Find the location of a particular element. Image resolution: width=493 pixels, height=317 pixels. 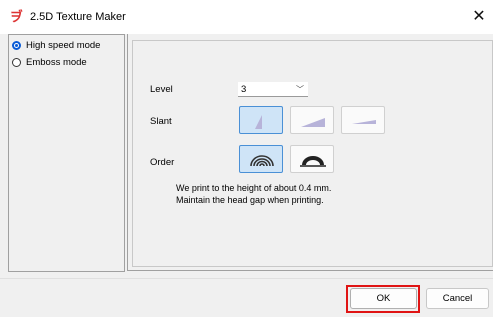

medium-slant-icon is located at coordinates (313, 122).